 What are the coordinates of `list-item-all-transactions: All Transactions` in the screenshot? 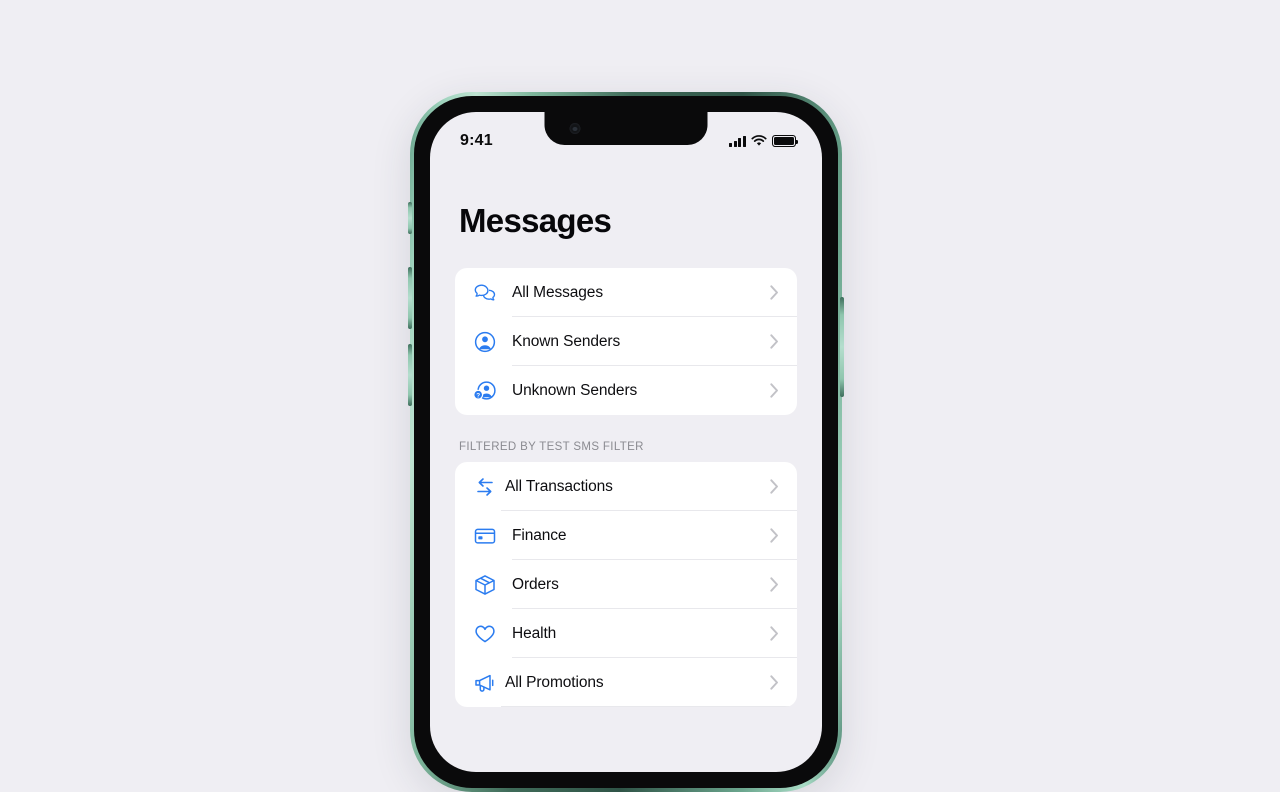 It's located at (626, 486).